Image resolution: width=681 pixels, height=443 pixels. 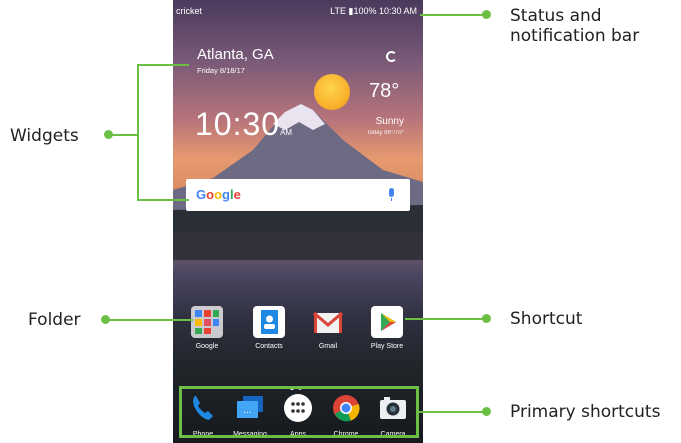 I want to click on primary-callout-label: Primary shortcuts, so click(x=585, y=412).